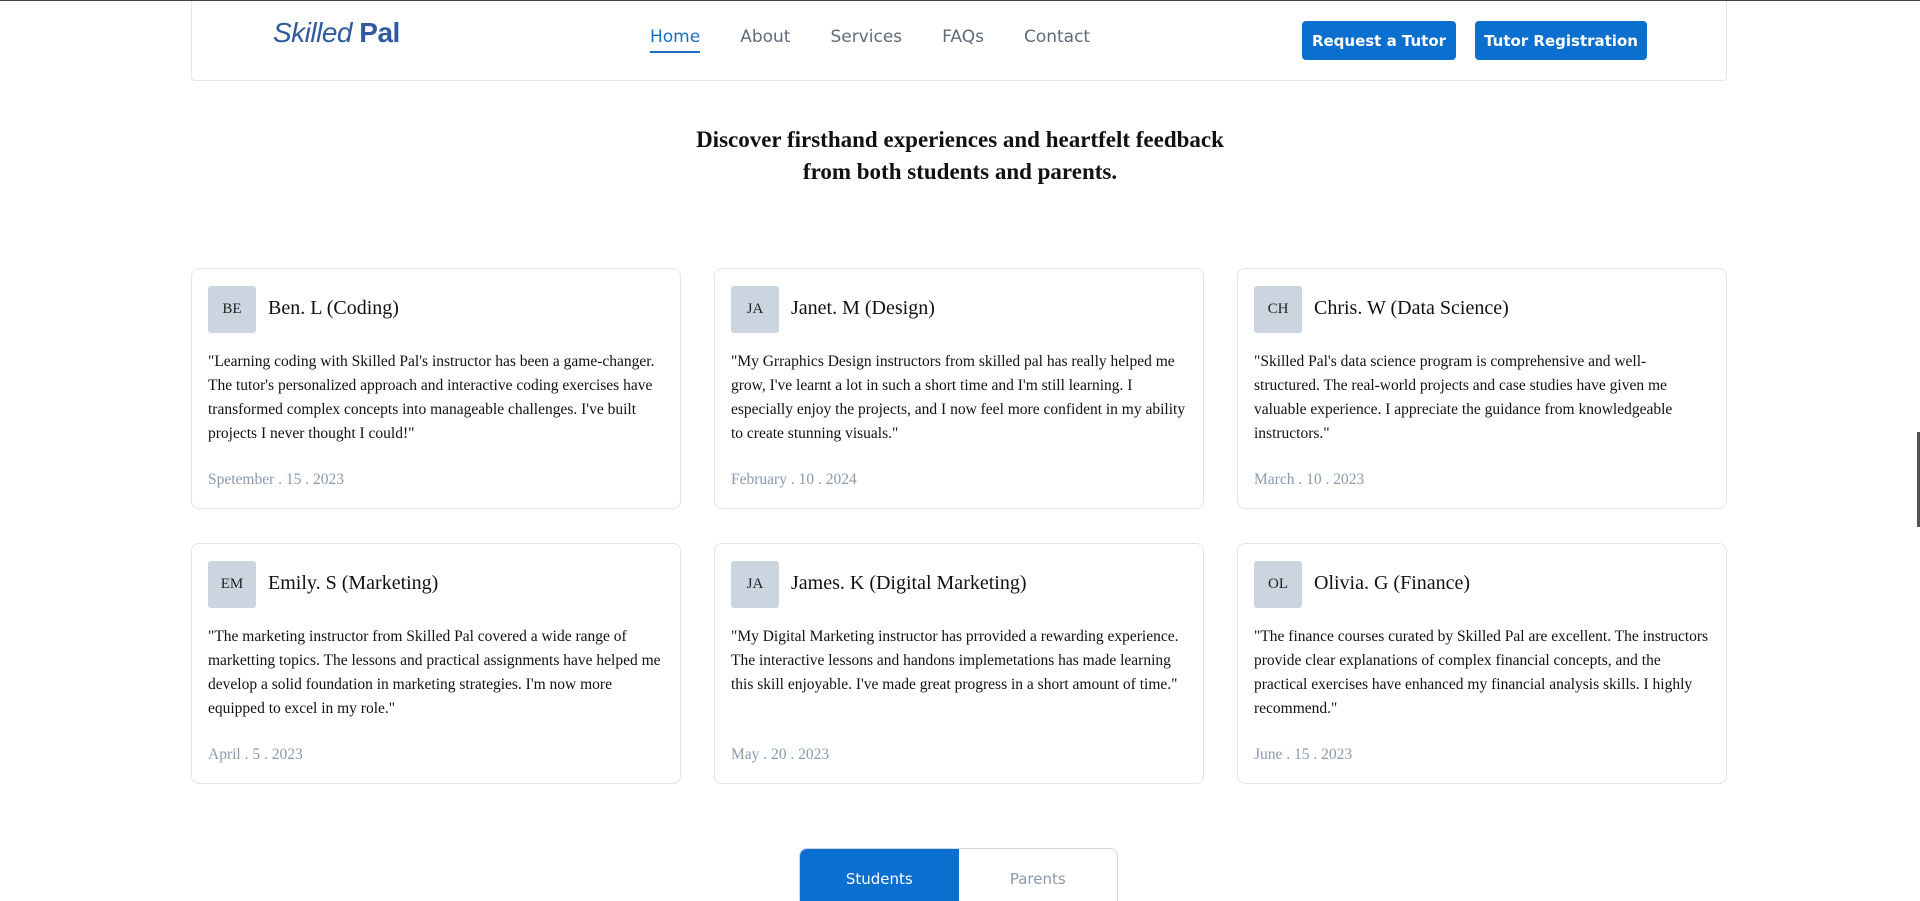 The width and height of the screenshot is (1920, 901). I want to click on testimonial-name: Janet. M (Design), so click(863, 308).